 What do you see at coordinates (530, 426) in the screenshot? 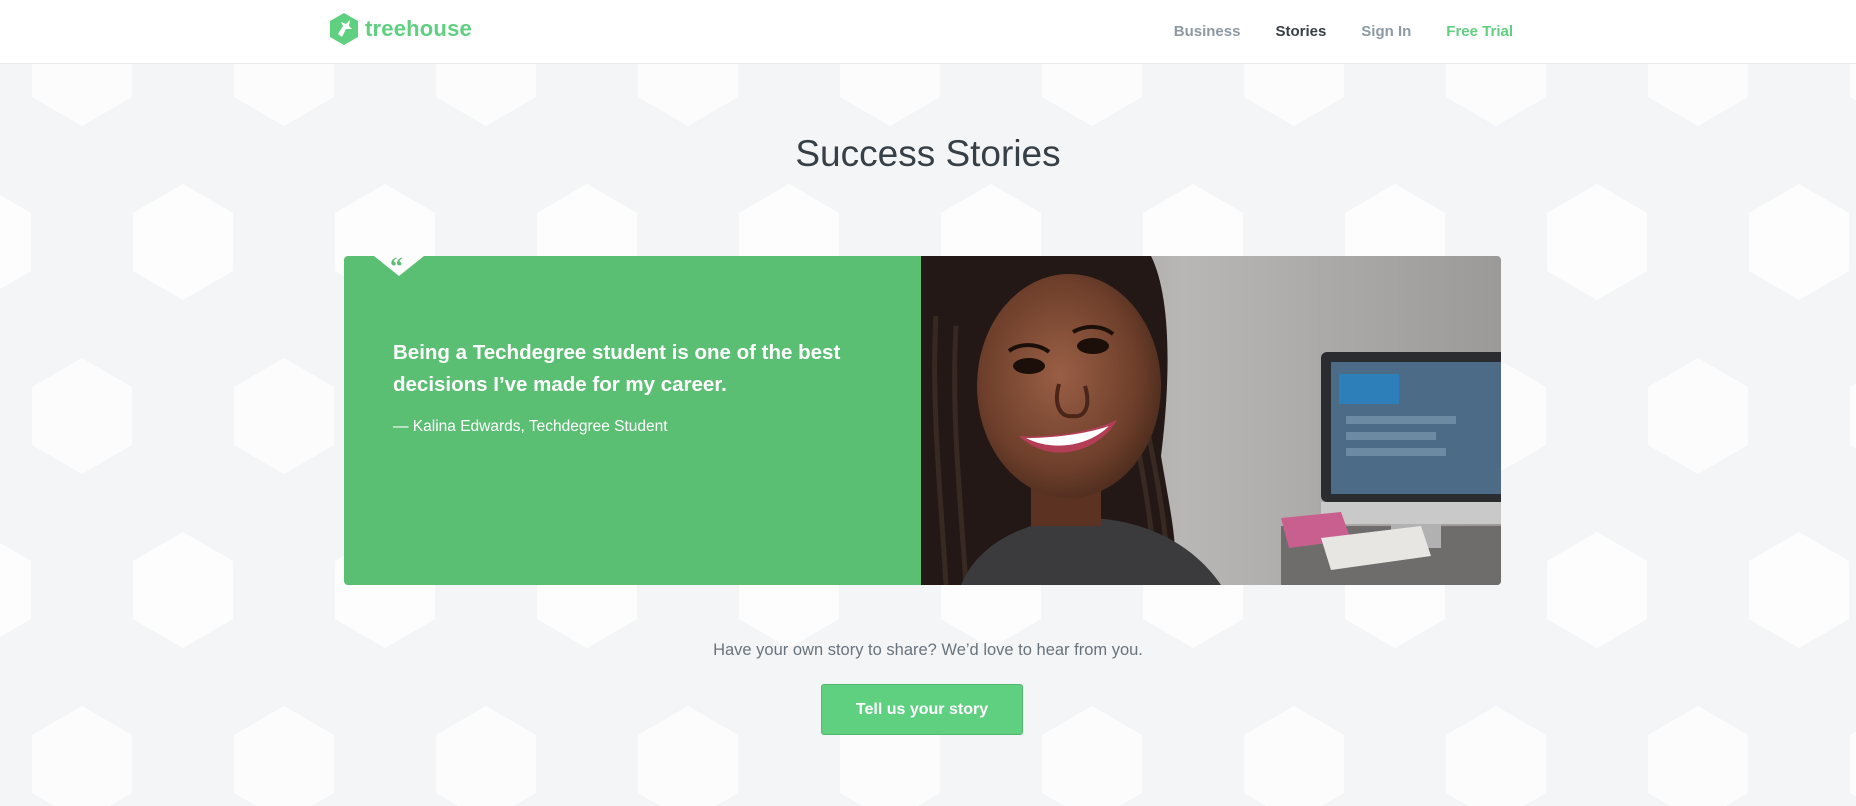
I see `testimonial-author: — Kalina Edwards, Techdegree Student` at bounding box center [530, 426].